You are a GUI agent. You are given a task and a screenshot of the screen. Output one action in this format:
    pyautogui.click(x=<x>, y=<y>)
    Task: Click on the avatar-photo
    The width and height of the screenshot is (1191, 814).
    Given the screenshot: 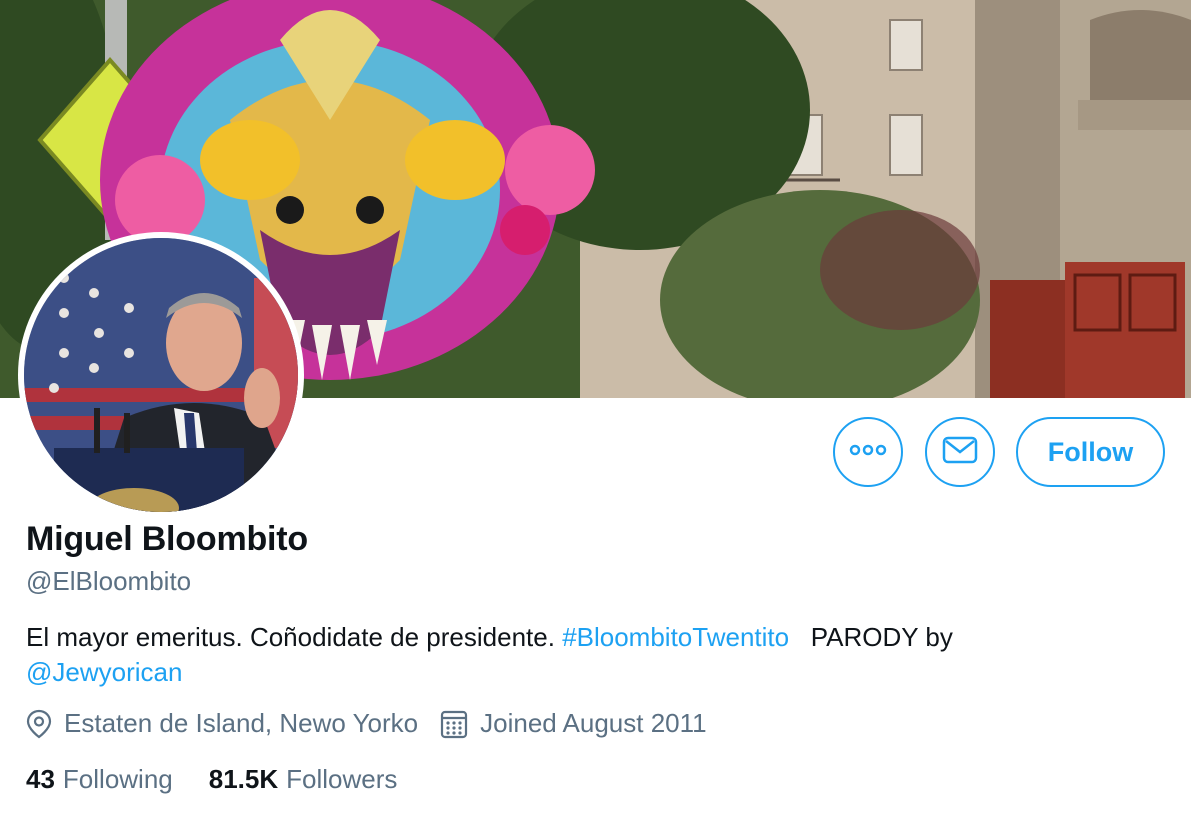 What is the action you would take?
    pyautogui.click(x=161, y=375)
    